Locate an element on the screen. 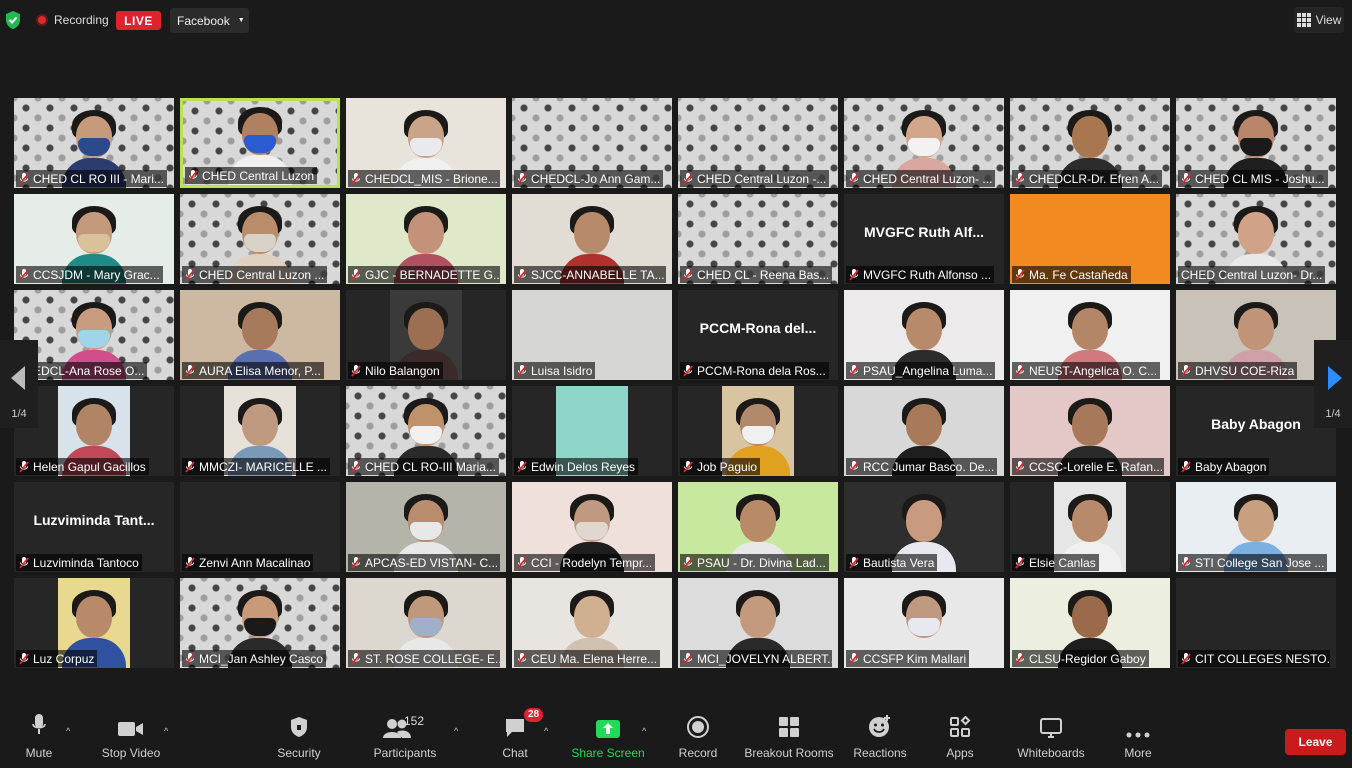 The height and width of the screenshot is (768, 1352). participant-tile: Nilo Balangon is located at coordinates (426, 335).